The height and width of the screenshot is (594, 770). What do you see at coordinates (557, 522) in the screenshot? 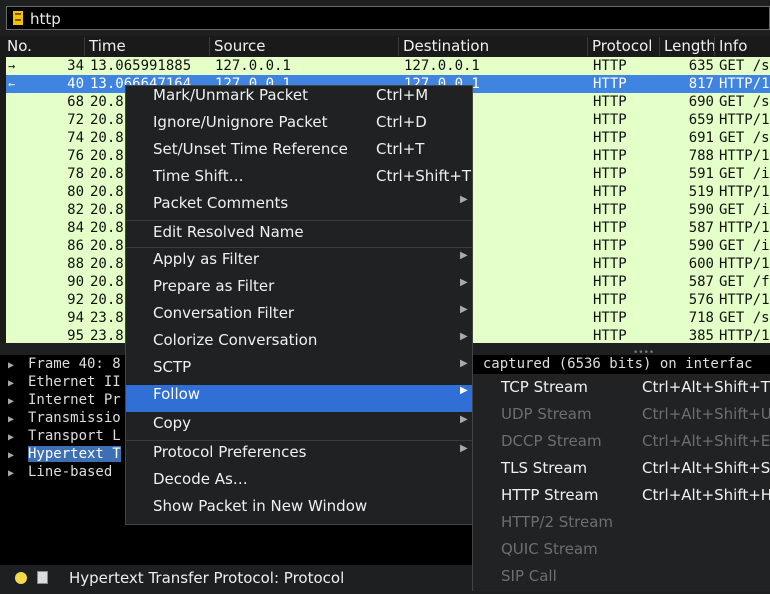
I see `menu-item-label: HTTP/2 Stream` at bounding box center [557, 522].